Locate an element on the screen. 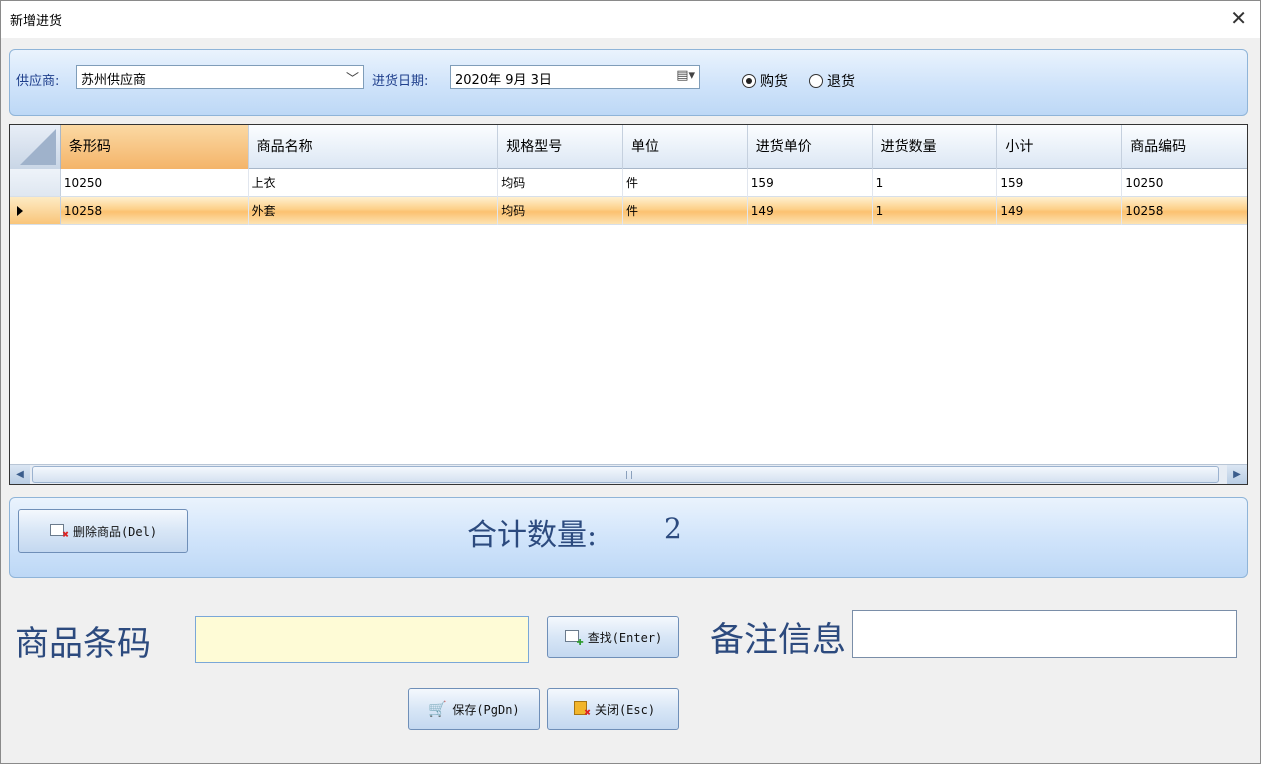 The image size is (1261, 764). table-row-selected: 10258 外套 均码 件 149 1 149 10258 is located at coordinates (628, 211).